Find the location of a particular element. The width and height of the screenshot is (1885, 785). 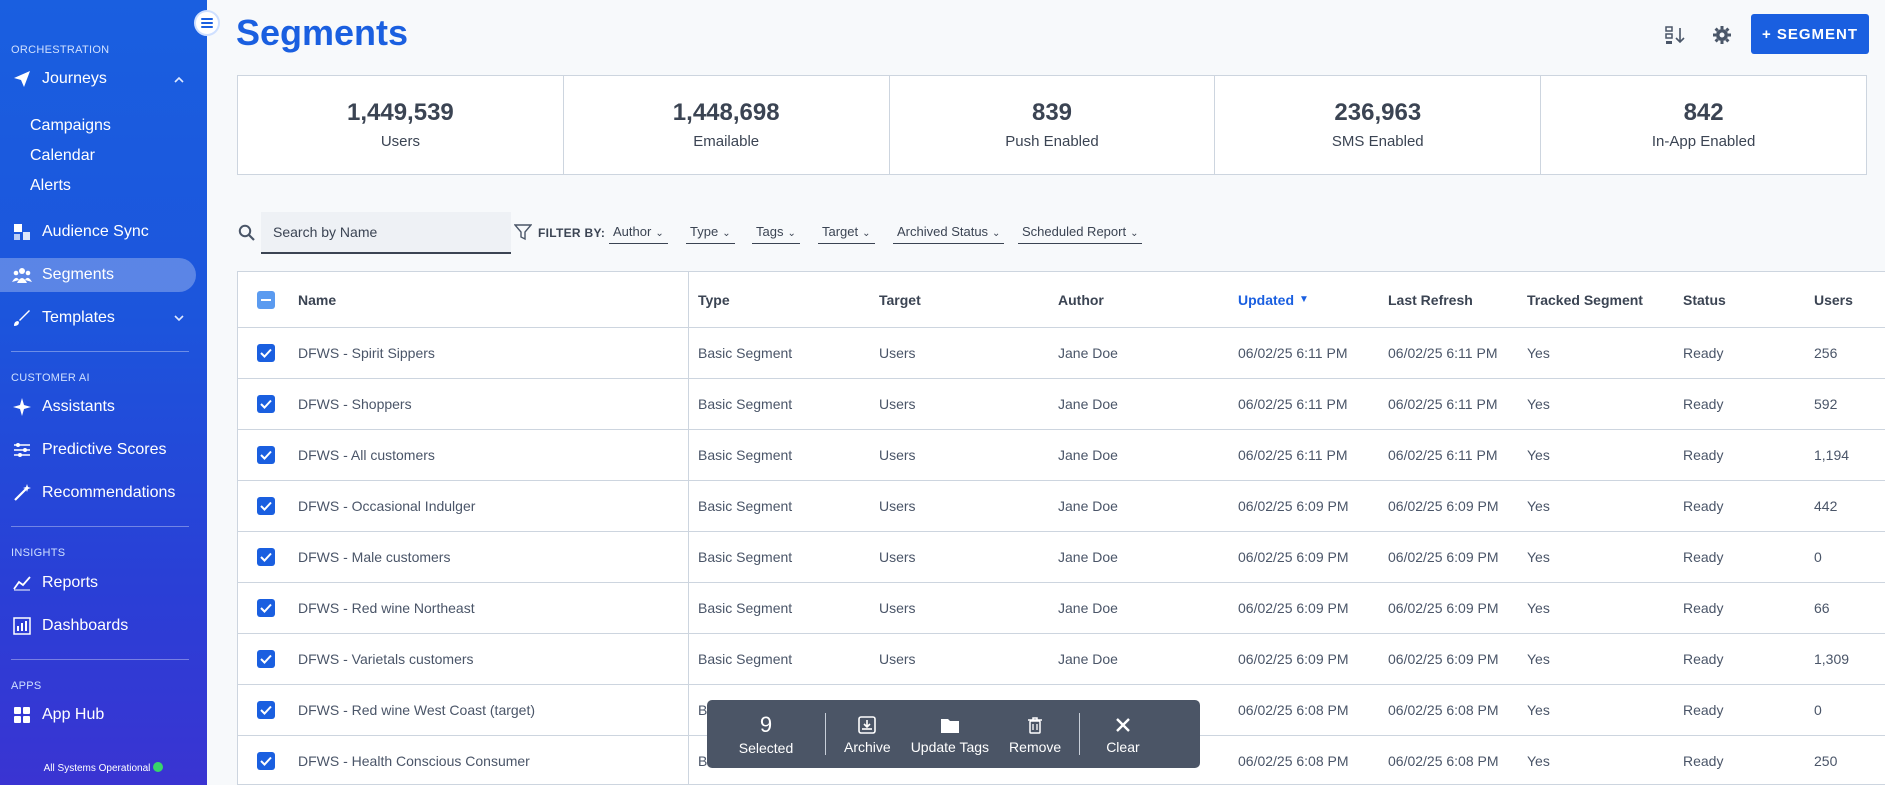

filter-dropdown-target: Target ⌄ is located at coordinates (846, 234).